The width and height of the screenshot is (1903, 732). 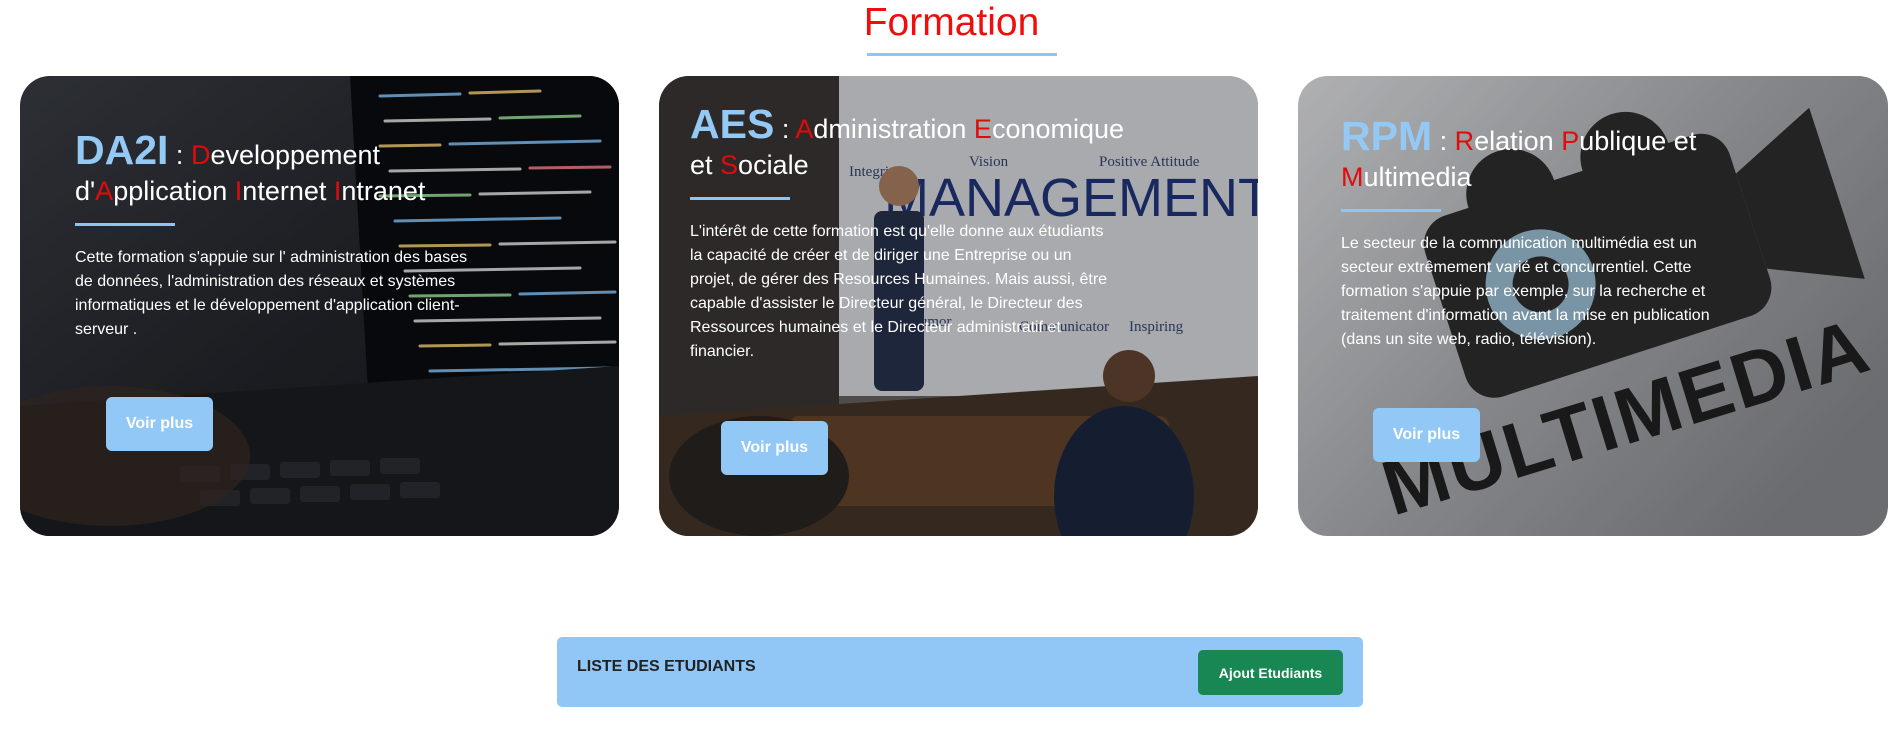 What do you see at coordinates (1464, 141) in the screenshot?
I see `red-initial: R` at bounding box center [1464, 141].